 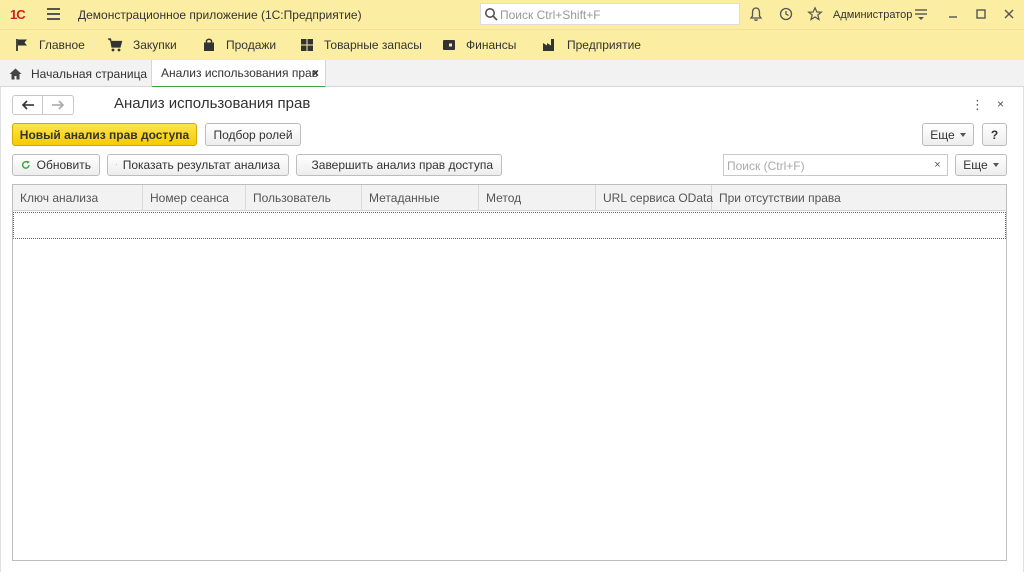 I want to click on home-icon, so click(x=15, y=73).